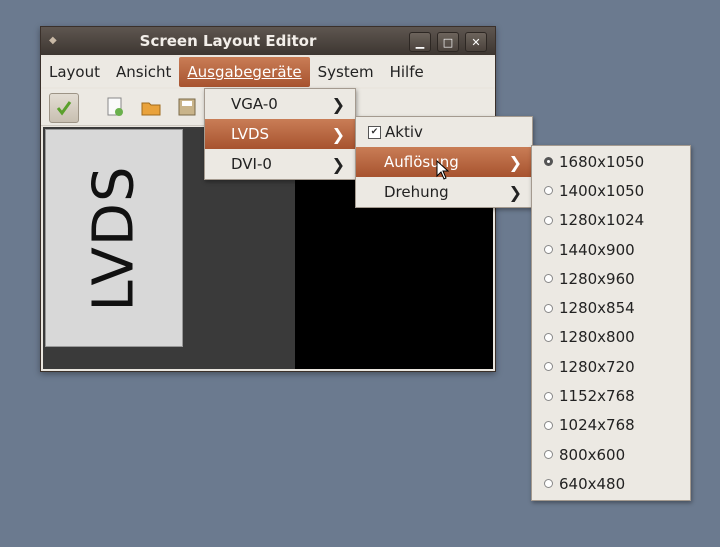 This screenshot has width=720, height=547. I want to click on minimize-icon: ▁, so click(420, 42).